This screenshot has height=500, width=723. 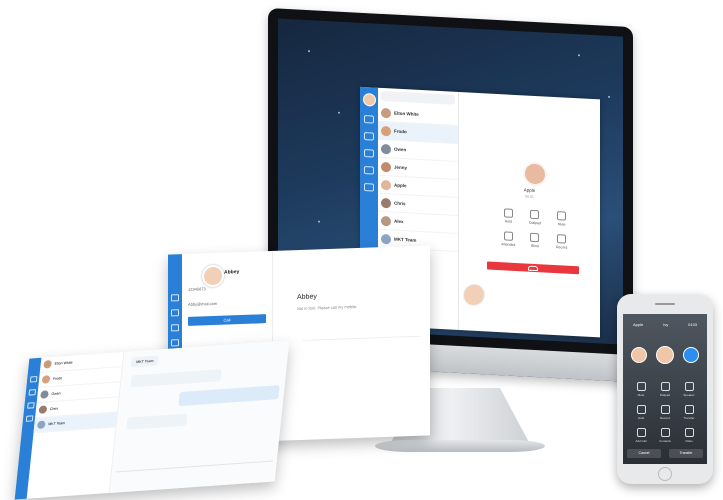 What do you see at coordinates (54, 409) in the screenshot?
I see `contact-name: Chris` at bounding box center [54, 409].